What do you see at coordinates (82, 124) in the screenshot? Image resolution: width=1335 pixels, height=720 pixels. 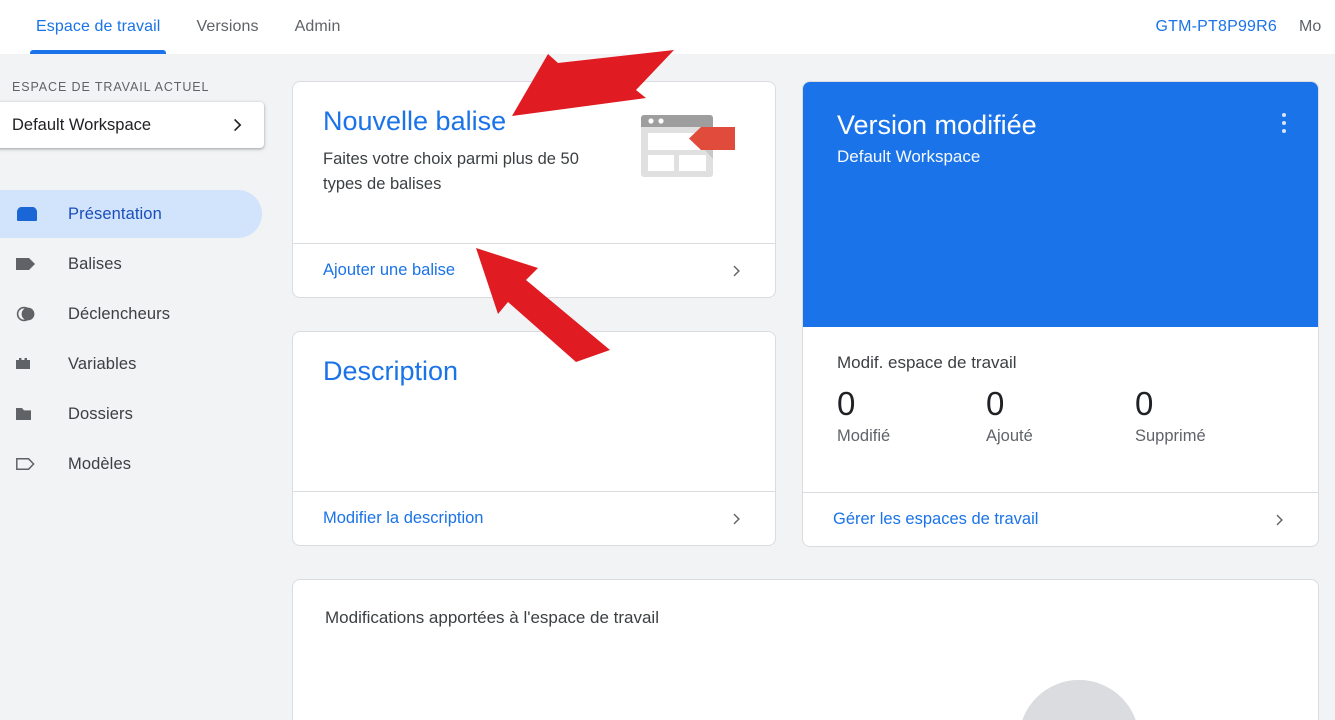 I see `workspace-name: Default Workspace` at bounding box center [82, 124].